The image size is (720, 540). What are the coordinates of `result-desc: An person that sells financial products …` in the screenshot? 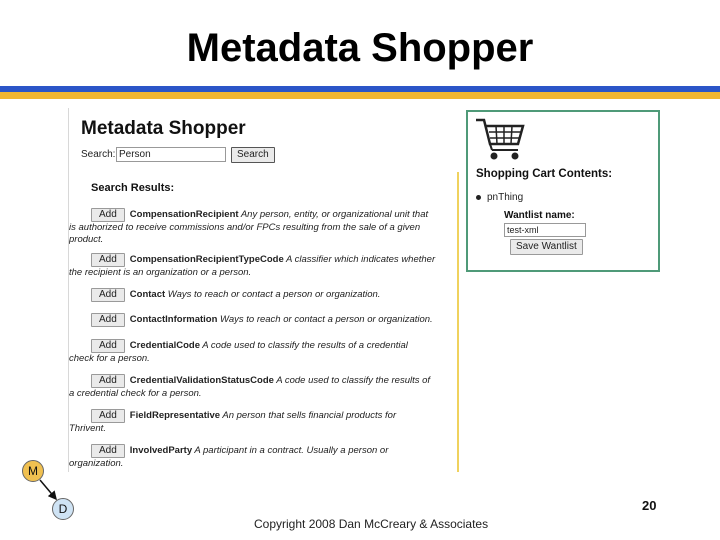 It's located at (308, 415).